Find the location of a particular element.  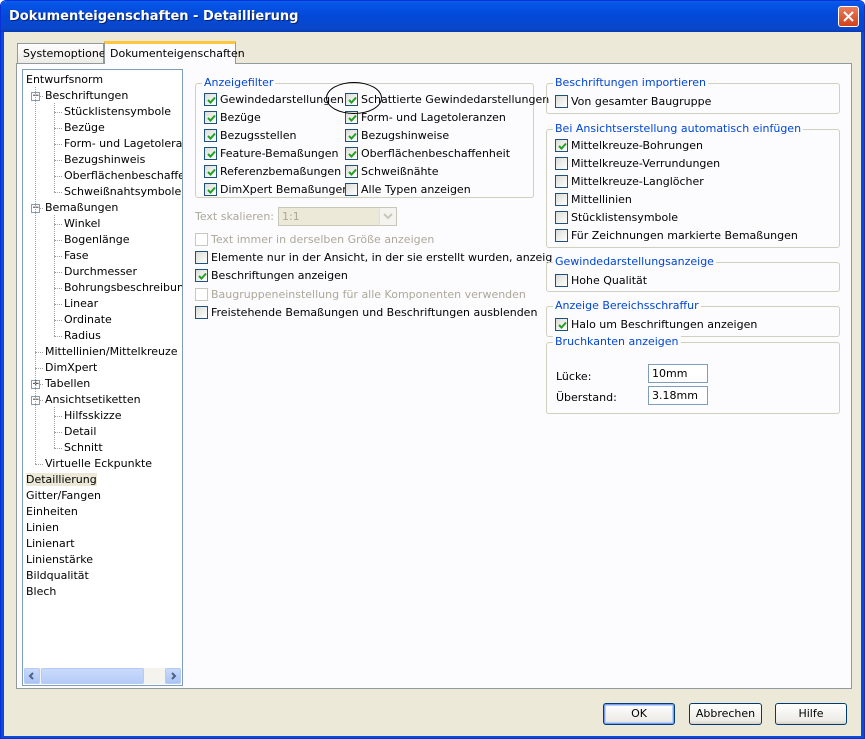

checkbox-label: Referenzbemaßungen is located at coordinates (281, 171).